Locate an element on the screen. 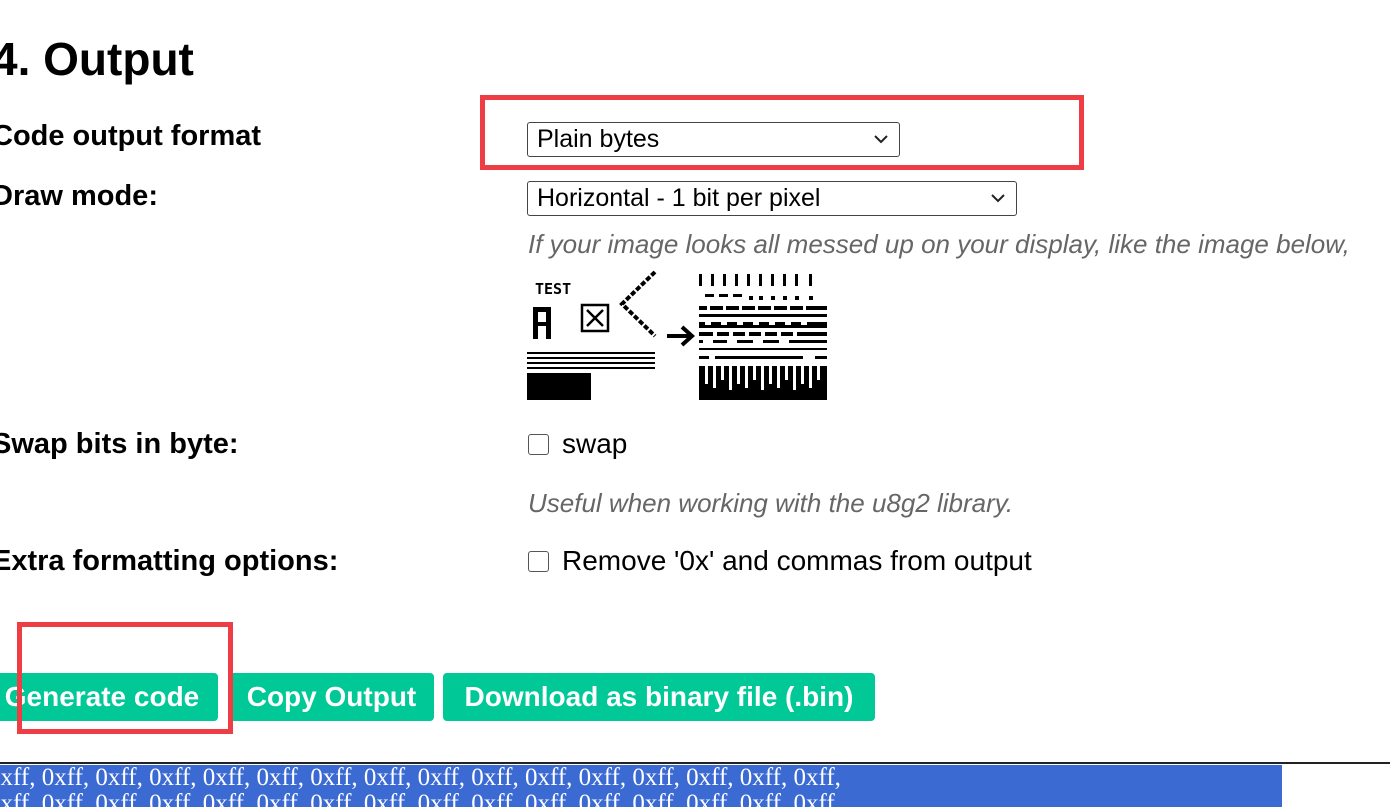  generate-code-button: Generate code is located at coordinates (109, 697).